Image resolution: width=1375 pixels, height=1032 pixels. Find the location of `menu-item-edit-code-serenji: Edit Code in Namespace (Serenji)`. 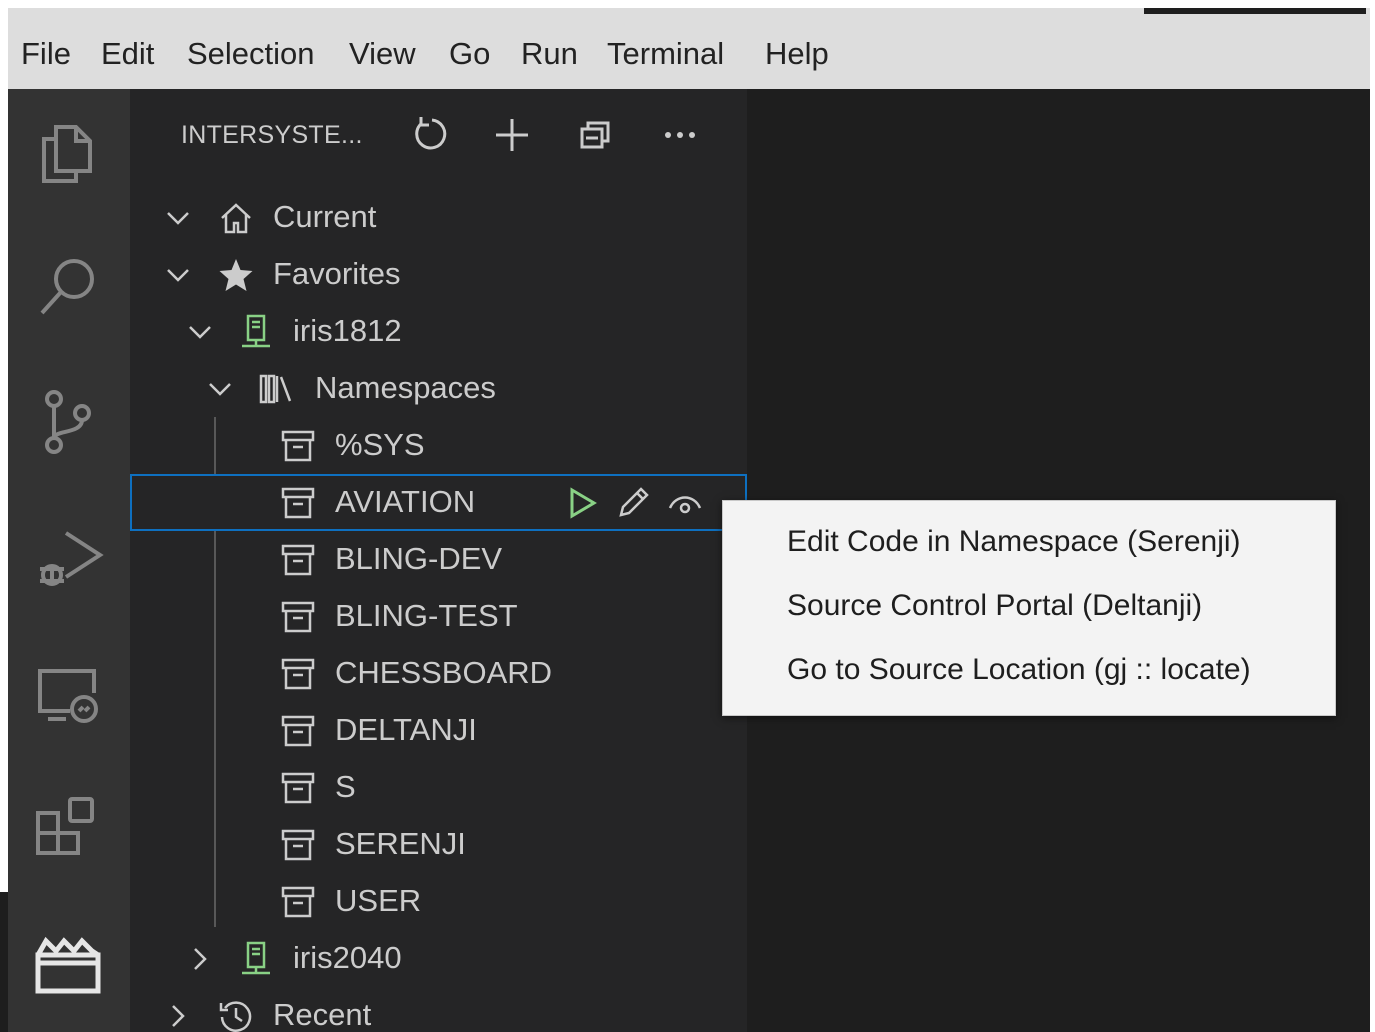

menu-item-edit-code-serenji: Edit Code in Namespace (Serenji) is located at coordinates (1014, 542).